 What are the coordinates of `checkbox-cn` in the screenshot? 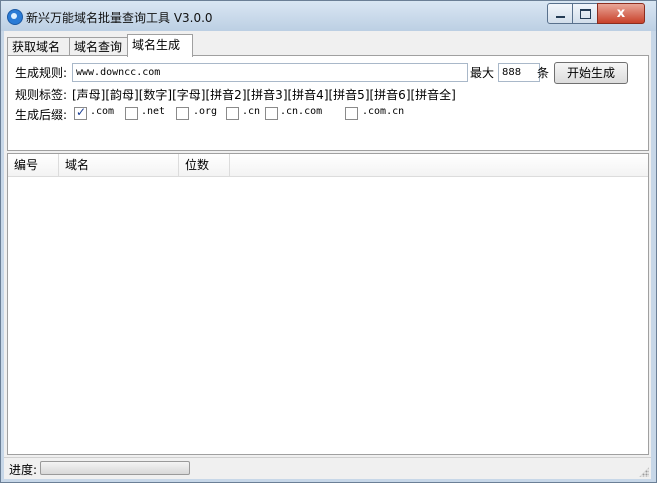 It's located at (232, 113).